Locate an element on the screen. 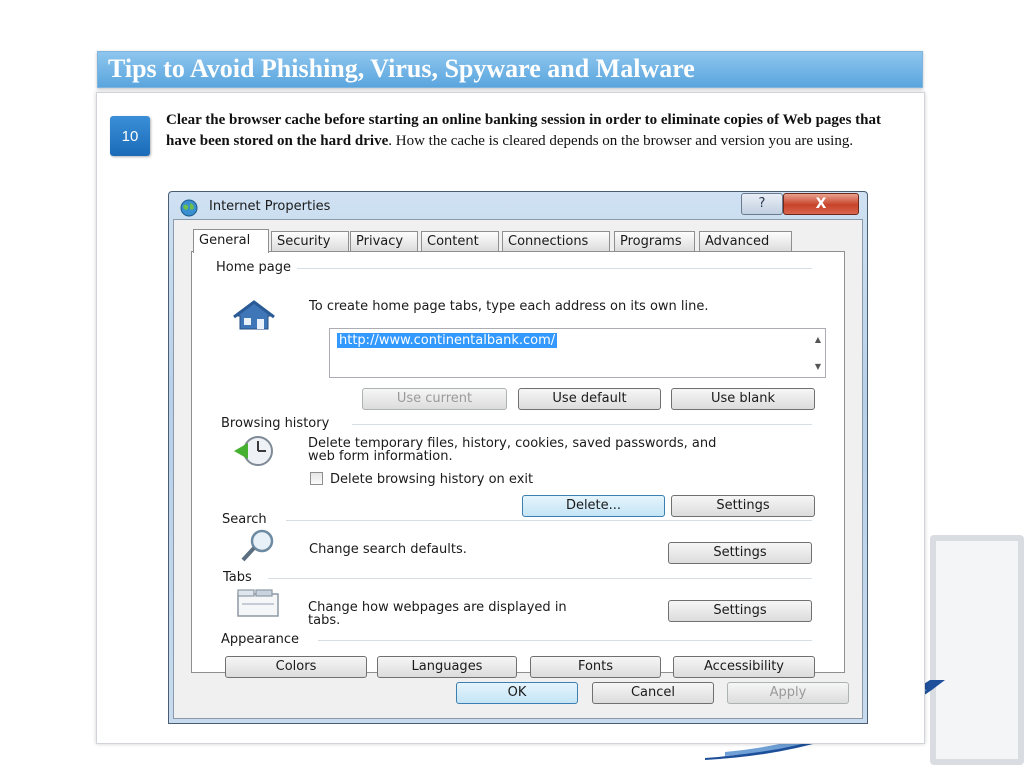 The image size is (1024, 768). home-page-label: Home page is located at coordinates (256, 267).